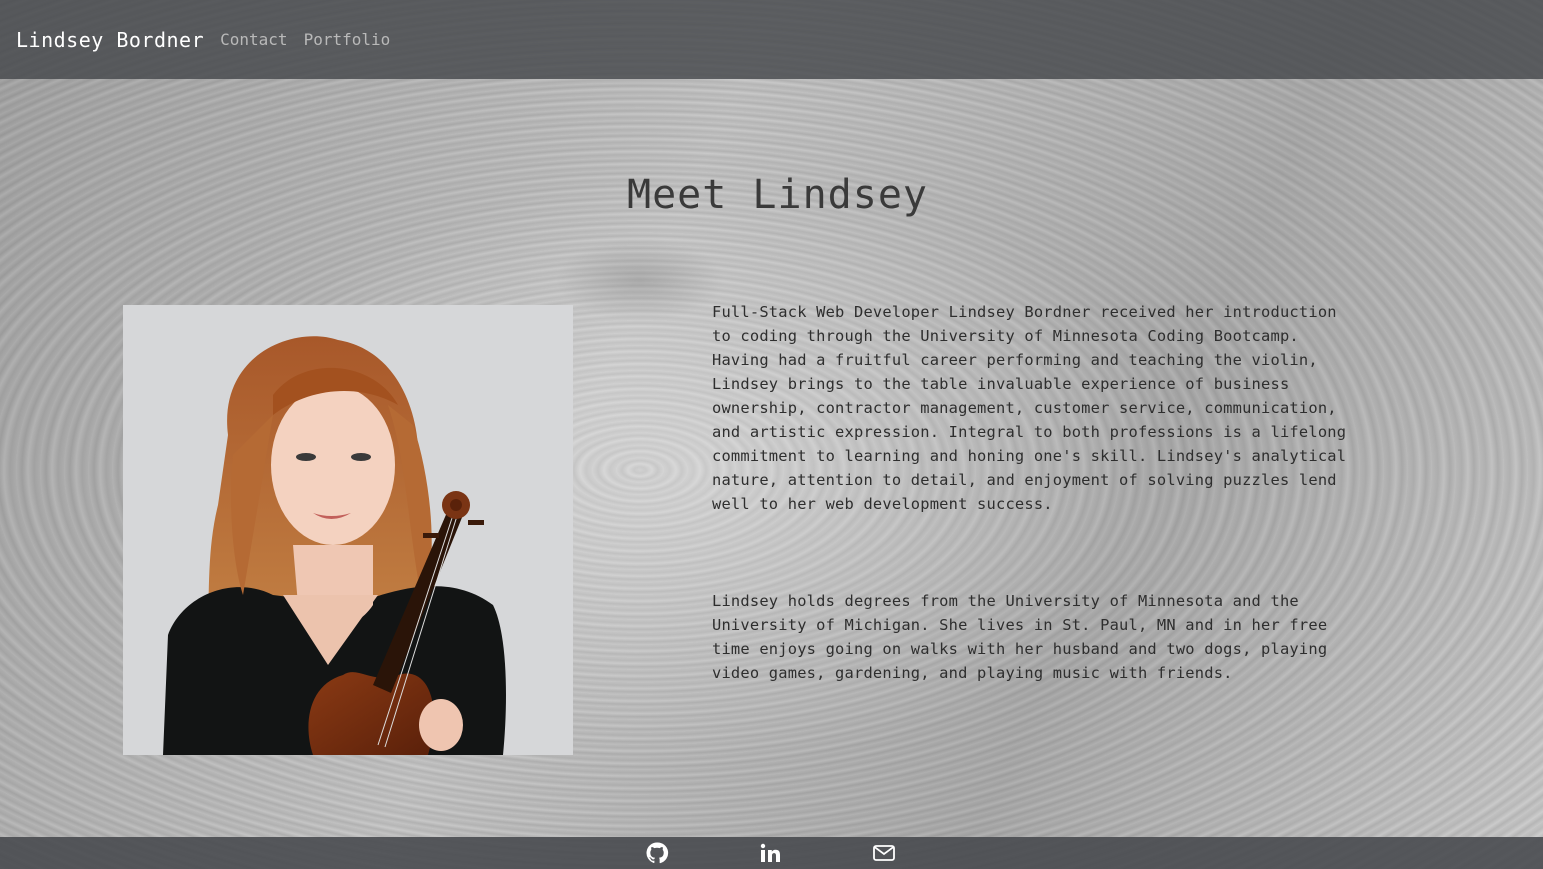  I want to click on linkedin-icon, so click(771, 853).